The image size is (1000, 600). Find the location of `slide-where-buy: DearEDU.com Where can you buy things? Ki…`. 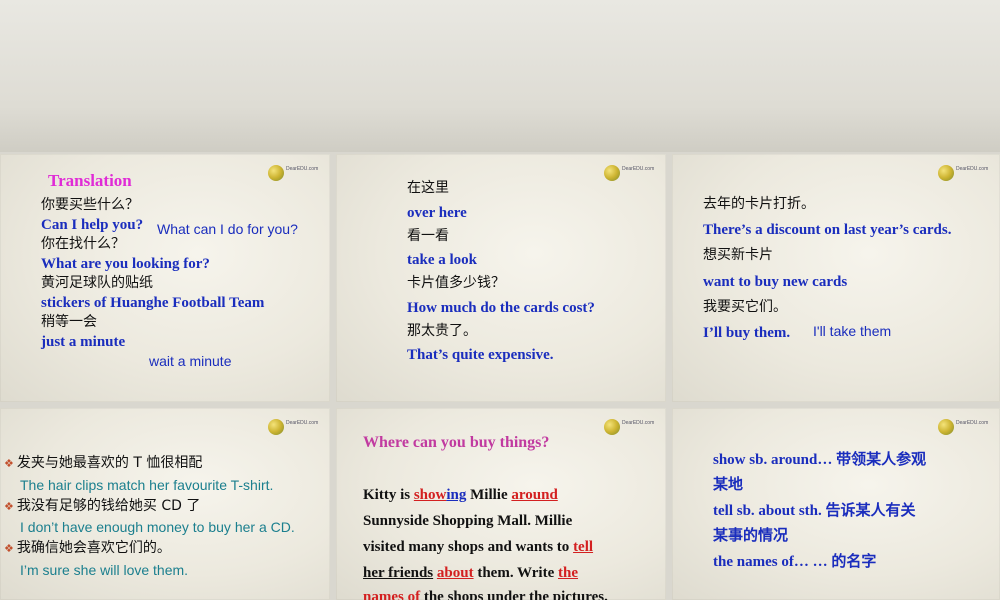

slide-where-buy: DearEDU.com Where can you buy things? Ki… is located at coordinates (501, 504).